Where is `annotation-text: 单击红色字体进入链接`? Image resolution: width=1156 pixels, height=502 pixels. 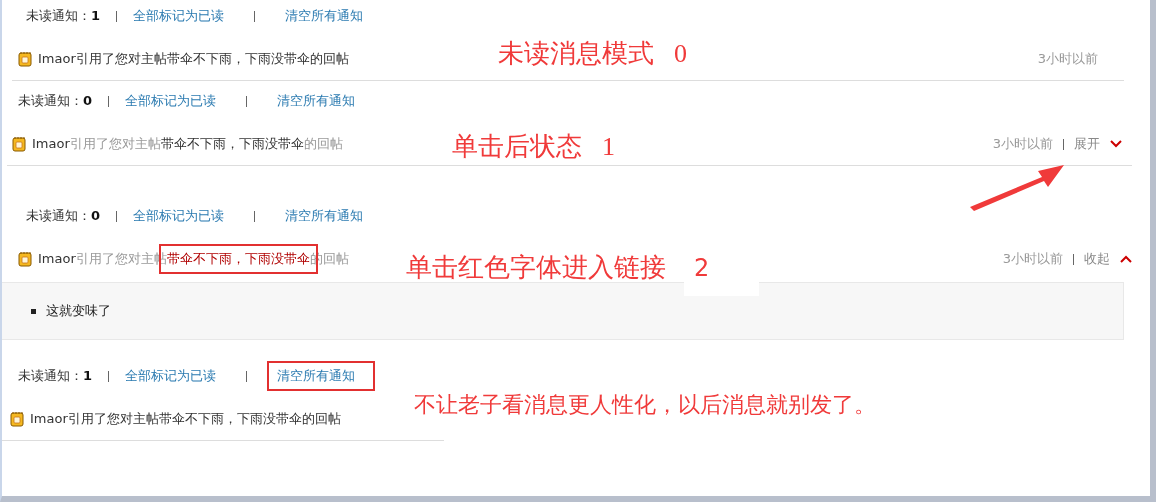 annotation-text: 单击红色字体进入链接 is located at coordinates (536, 268).